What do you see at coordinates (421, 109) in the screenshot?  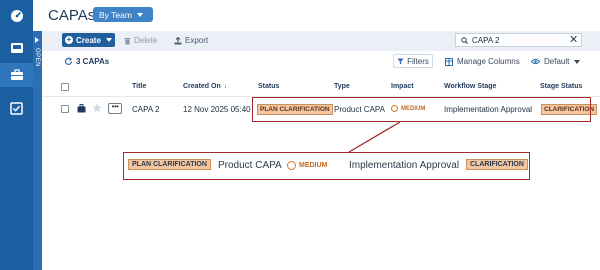 I see `row-highlight-box` at bounding box center [421, 109].